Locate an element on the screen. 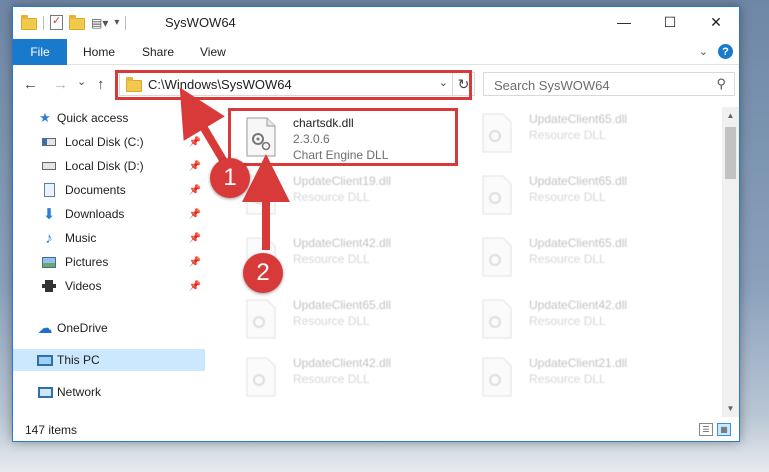 Image resolution: width=769 pixels, height=472 pixels. vertical-scrollbar: ▲ ▼ is located at coordinates (730, 262).